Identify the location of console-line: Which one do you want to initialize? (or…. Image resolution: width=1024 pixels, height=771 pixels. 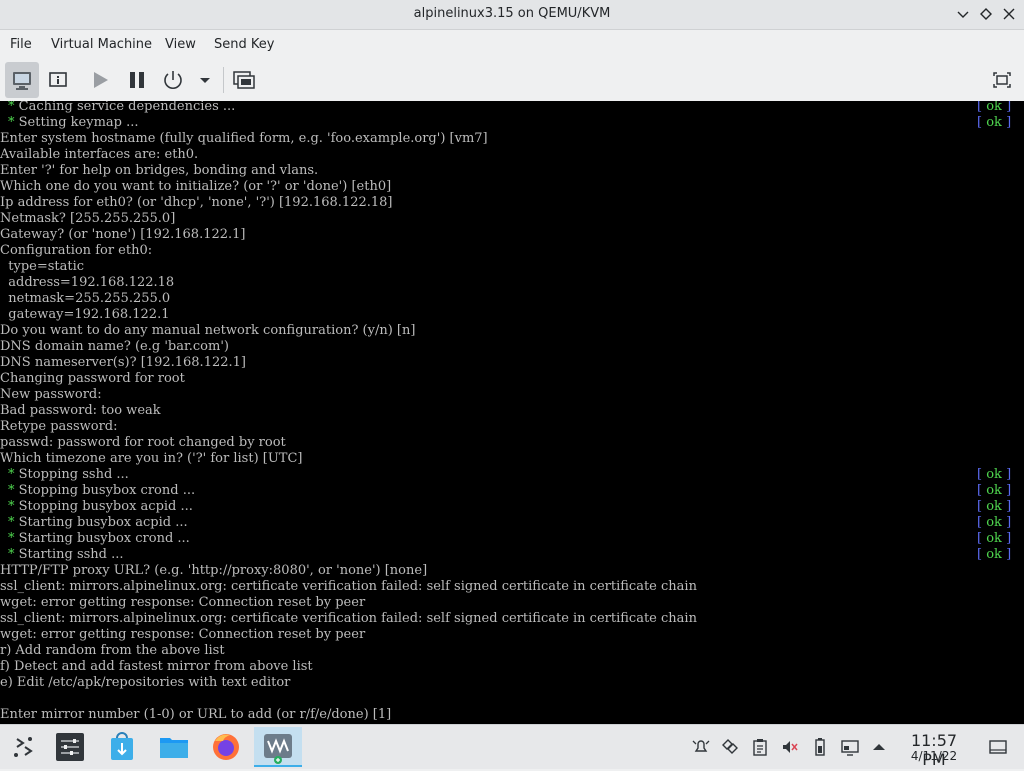
(512, 187).